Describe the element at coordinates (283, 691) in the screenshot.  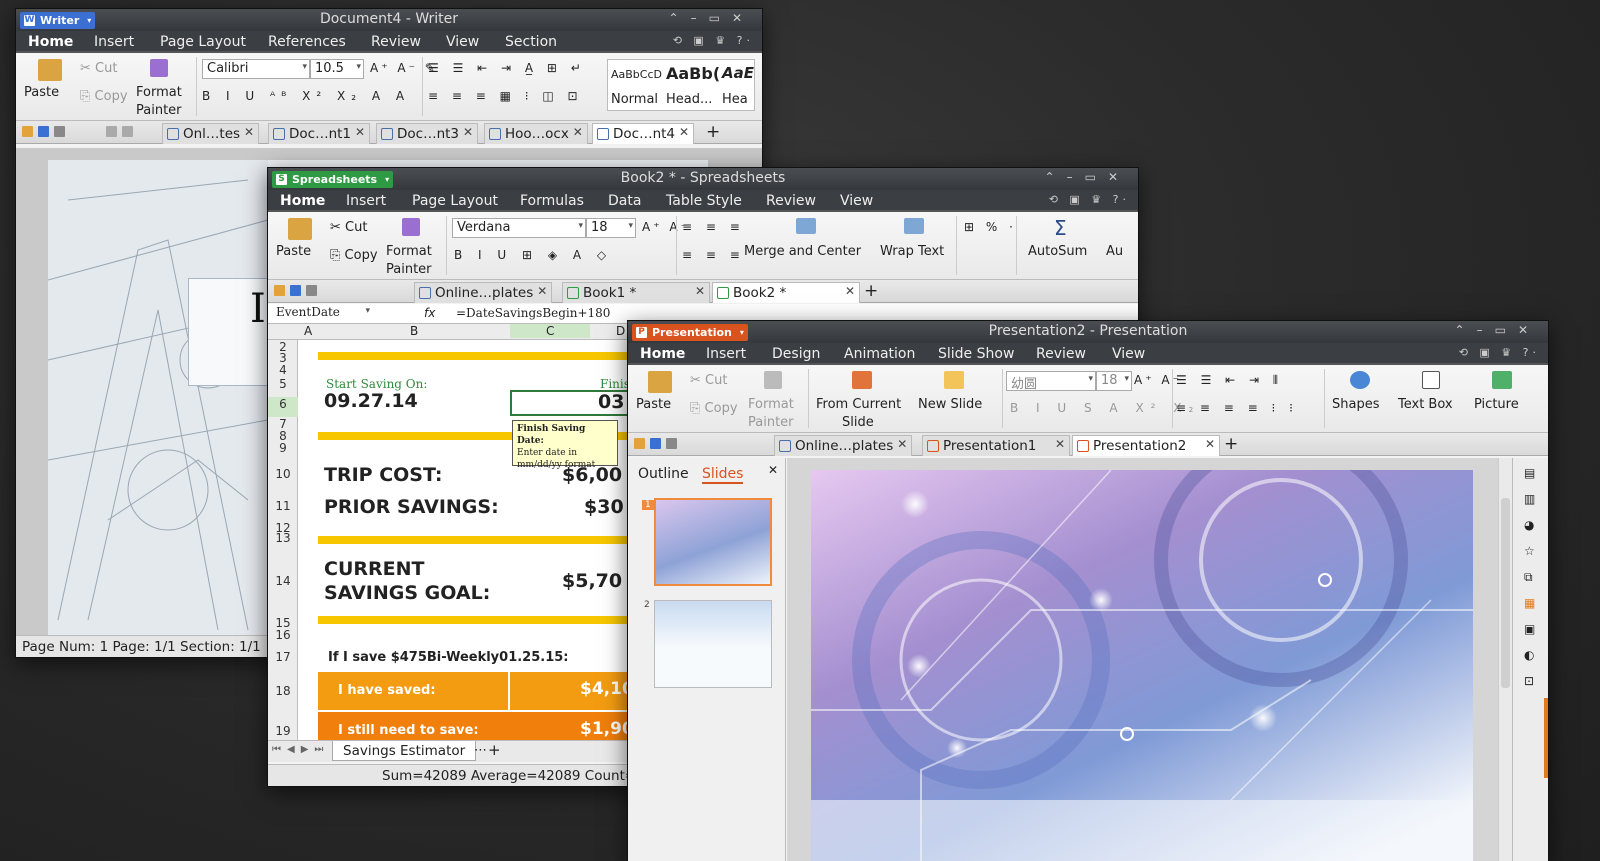
I see `row-header: 18` at that location.